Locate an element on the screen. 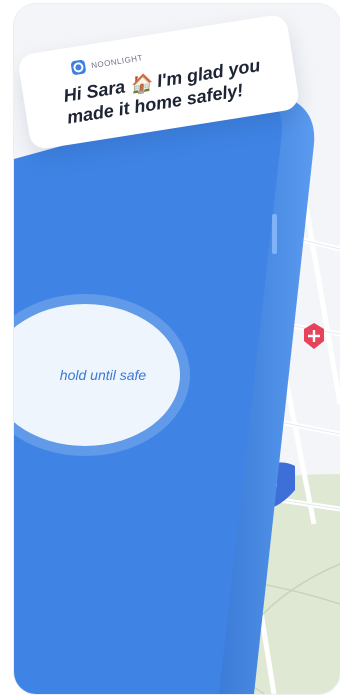  phone-side-button is located at coordinates (274, 234).